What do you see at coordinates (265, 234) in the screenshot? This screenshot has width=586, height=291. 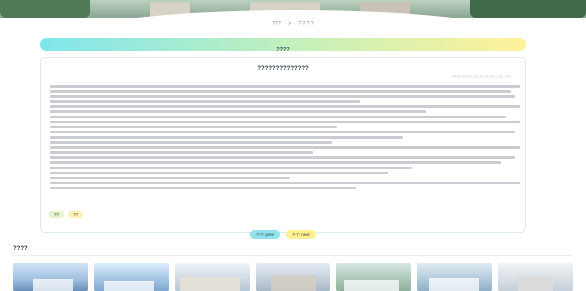 I see `prev-article-button: ?-?: prev` at bounding box center [265, 234].